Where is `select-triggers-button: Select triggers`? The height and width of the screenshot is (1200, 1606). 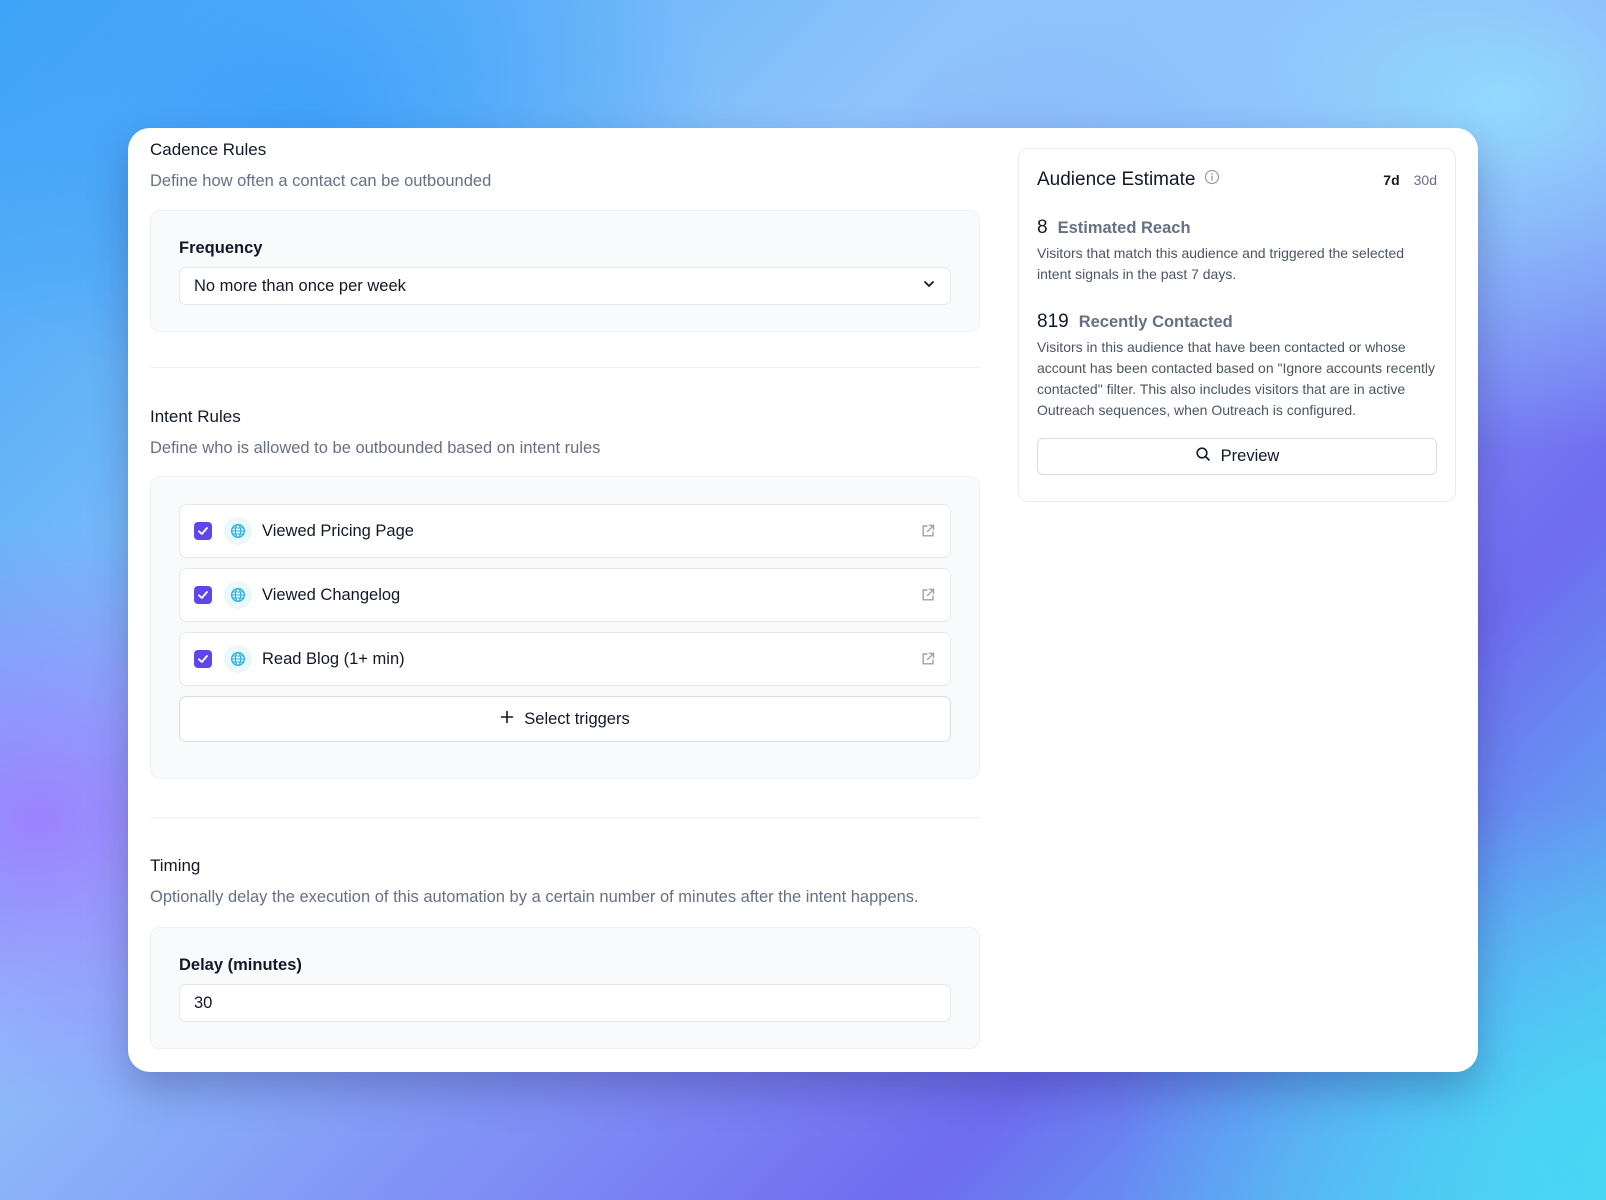 select-triggers-button: Select triggers is located at coordinates (565, 719).